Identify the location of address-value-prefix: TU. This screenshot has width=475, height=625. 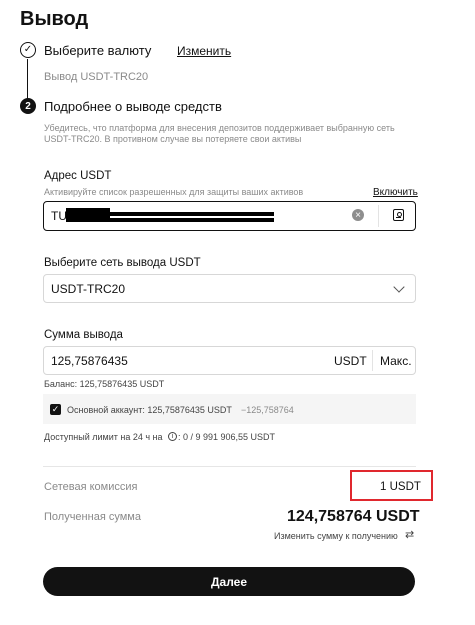
(59, 216).